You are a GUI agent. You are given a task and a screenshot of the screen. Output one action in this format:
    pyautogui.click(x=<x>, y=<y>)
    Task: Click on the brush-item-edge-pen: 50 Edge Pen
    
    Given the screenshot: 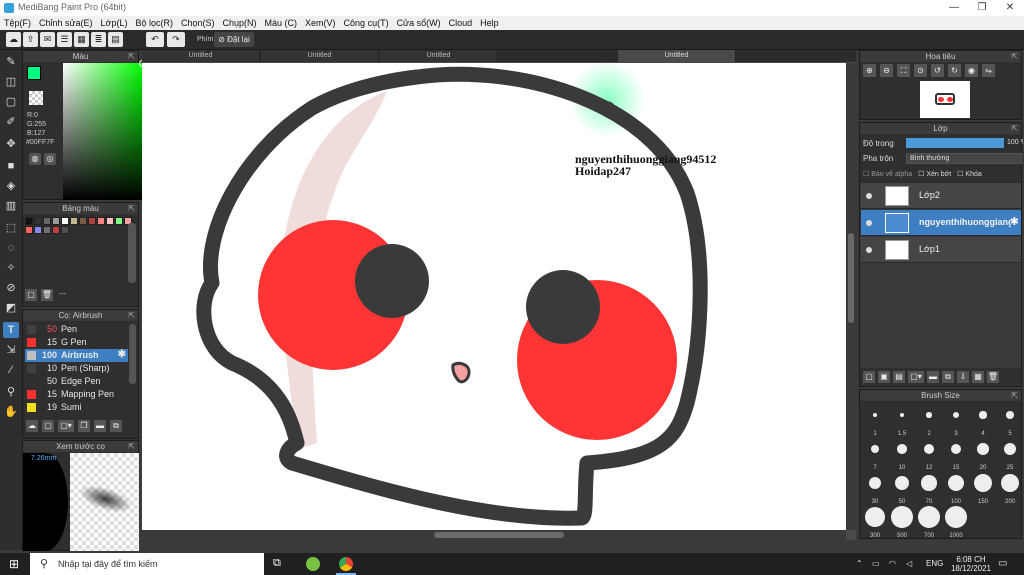 What is the action you would take?
    pyautogui.click(x=76, y=381)
    